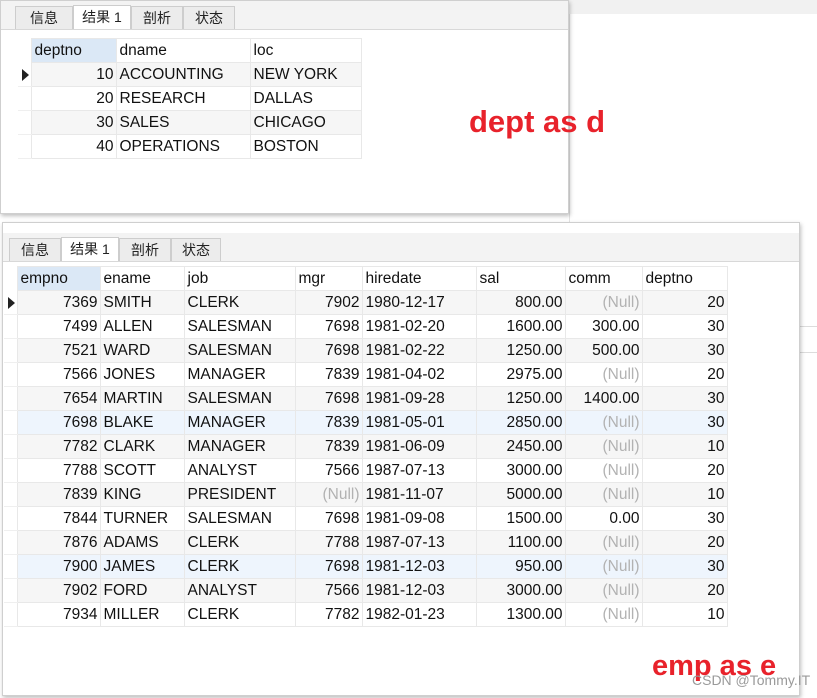  What do you see at coordinates (419, 518) in the screenshot?
I see `cell-hiredate: 1981-09-08` at bounding box center [419, 518].